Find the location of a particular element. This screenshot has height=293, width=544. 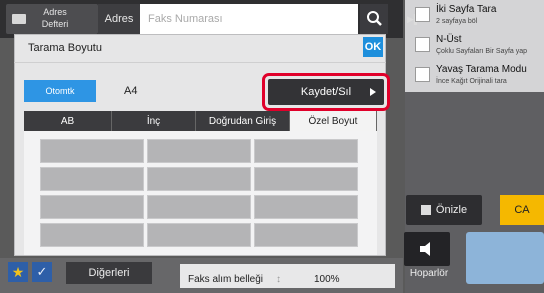

info-icon: ↕ is located at coordinates (278, 279).